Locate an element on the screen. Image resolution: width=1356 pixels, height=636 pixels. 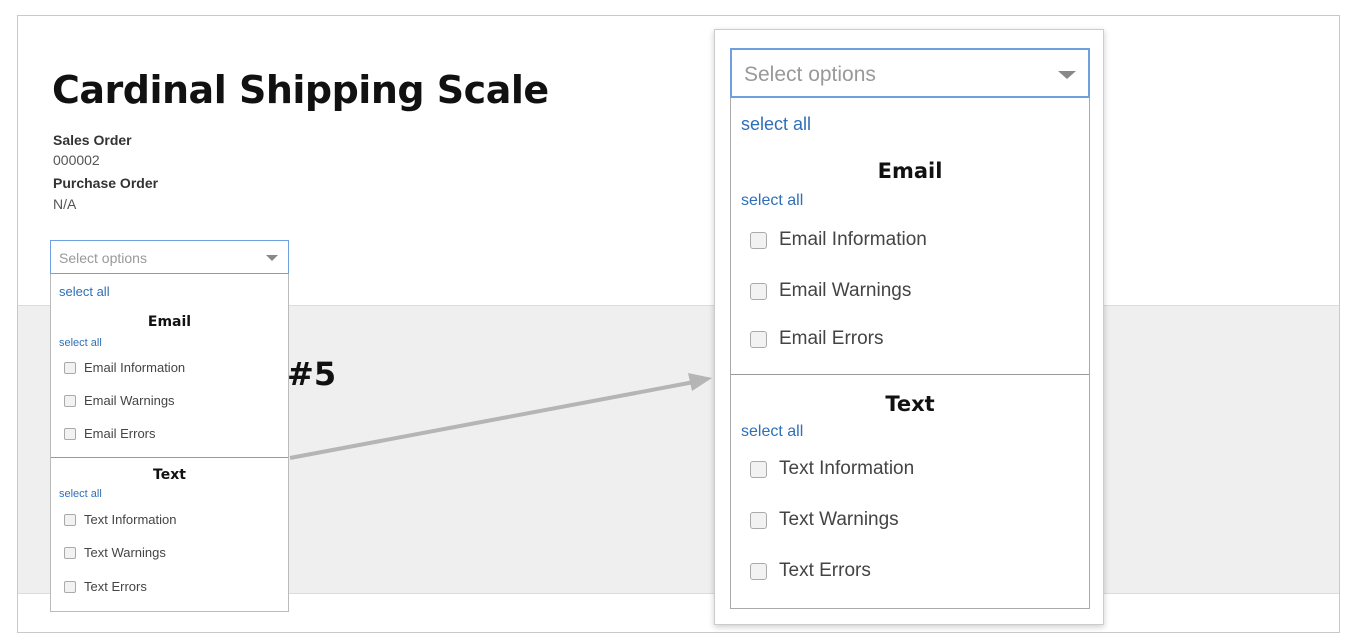
arrow-icon is located at coordinates (500, 416).